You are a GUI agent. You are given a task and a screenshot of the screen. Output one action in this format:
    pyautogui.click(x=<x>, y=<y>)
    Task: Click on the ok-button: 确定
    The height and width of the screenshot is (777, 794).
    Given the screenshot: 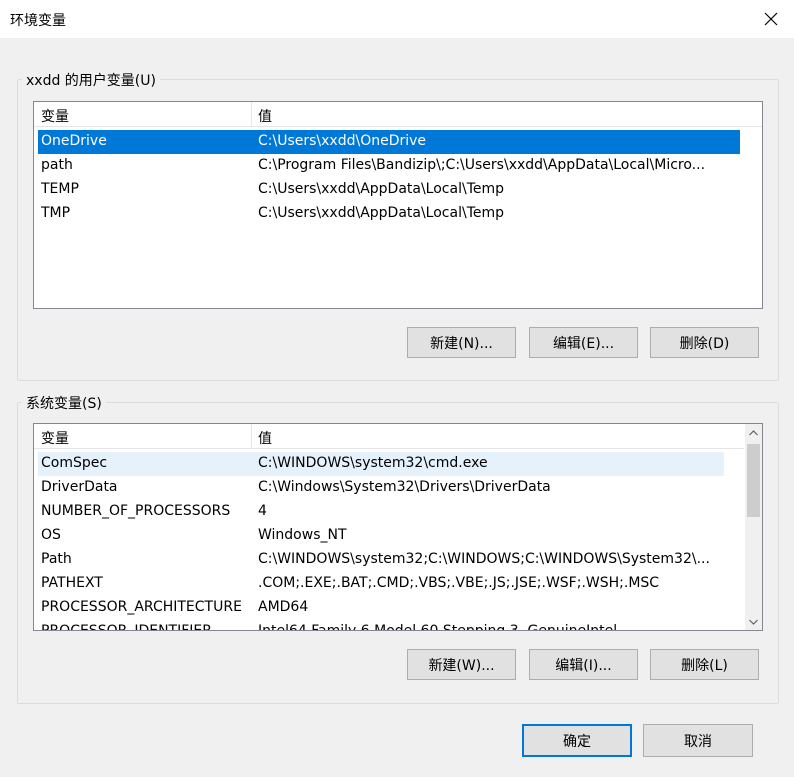 What is the action you would take?
    pyautogui.click(x=577, y=740)
    